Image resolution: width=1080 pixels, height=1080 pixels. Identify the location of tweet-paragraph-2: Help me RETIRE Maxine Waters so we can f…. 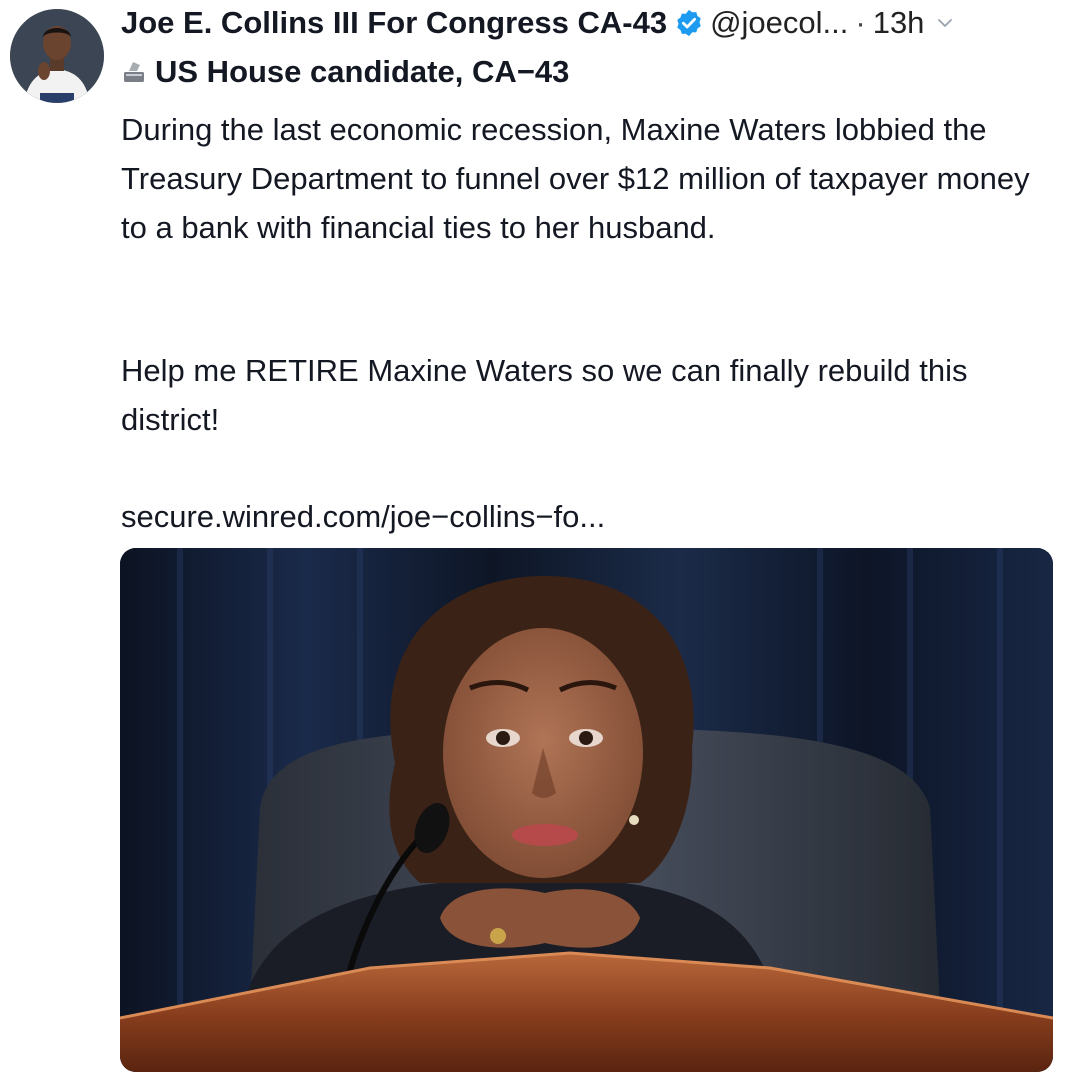
(544, 395).